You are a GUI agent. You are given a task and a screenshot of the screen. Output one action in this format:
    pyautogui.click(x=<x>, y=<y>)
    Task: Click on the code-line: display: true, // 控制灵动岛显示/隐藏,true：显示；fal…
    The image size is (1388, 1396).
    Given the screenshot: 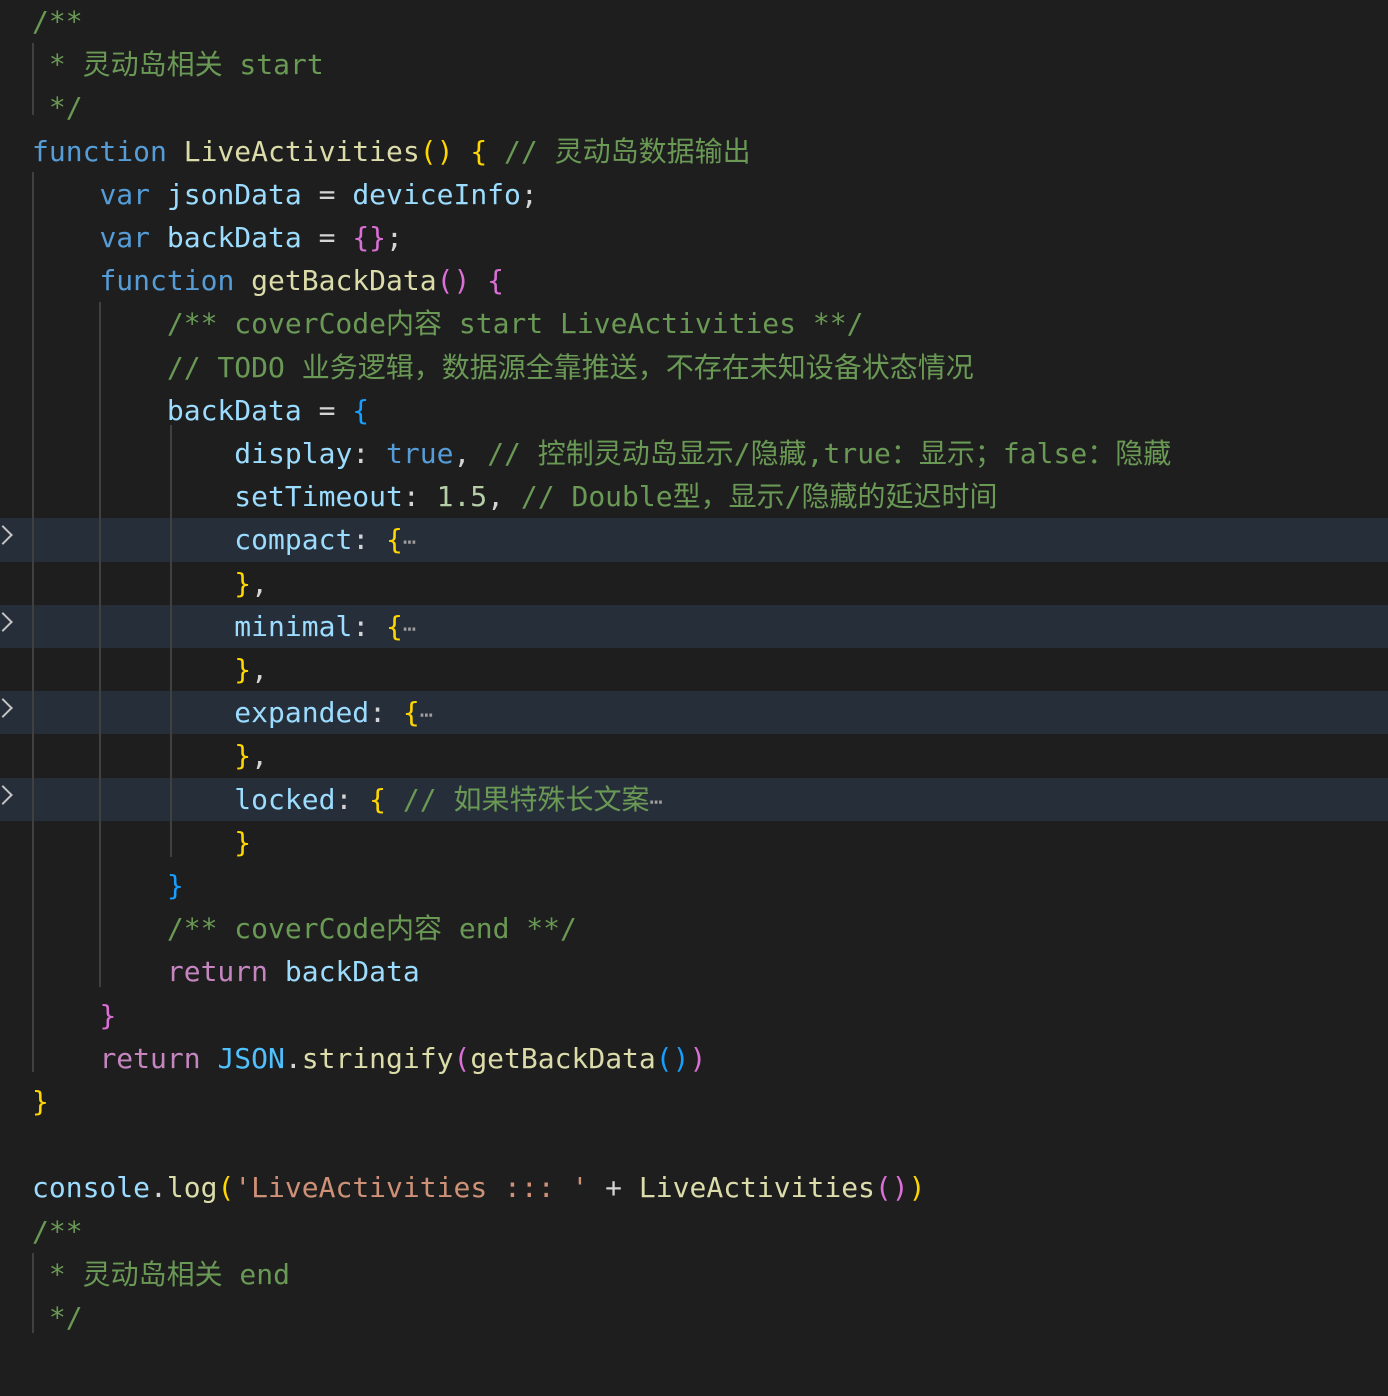 What is the action you would take?
    pyautogui.click(x=694, y=453)
    